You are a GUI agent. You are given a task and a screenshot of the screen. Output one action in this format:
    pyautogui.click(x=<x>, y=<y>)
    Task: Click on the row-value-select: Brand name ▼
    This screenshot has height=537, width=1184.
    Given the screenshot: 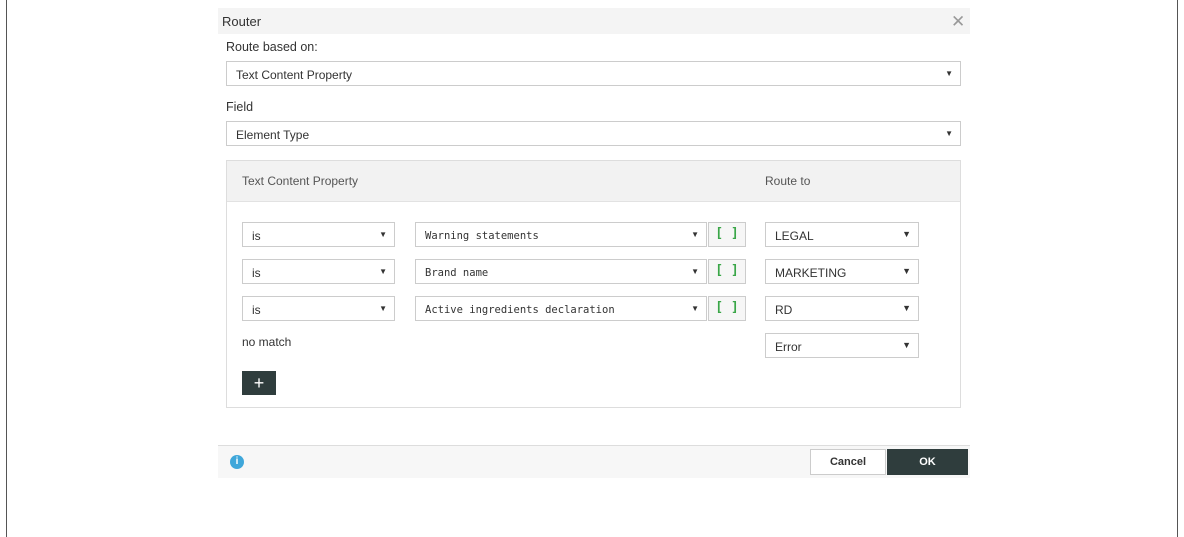 What is the action you would take?
    pyautogui.click(x=561, y=271)
    